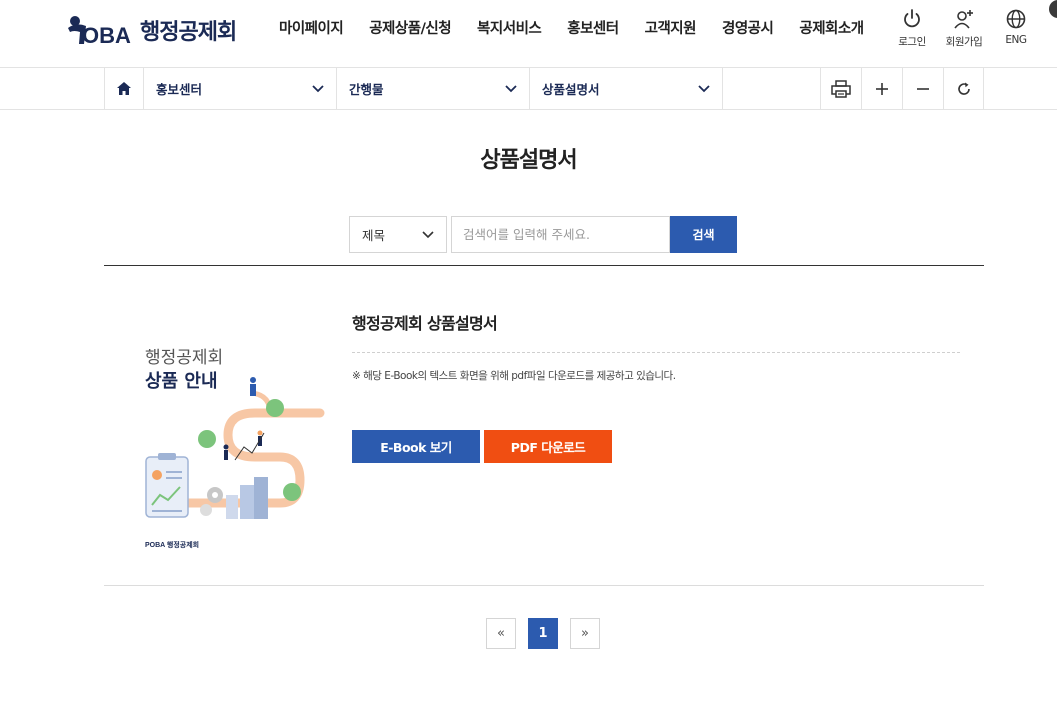 The width and height of the screenshot is (1057, 720). What do you see at coordinates (912, 42) in the screenshot?
I see `login-label: 로그인` at bounding box center [912, 42].